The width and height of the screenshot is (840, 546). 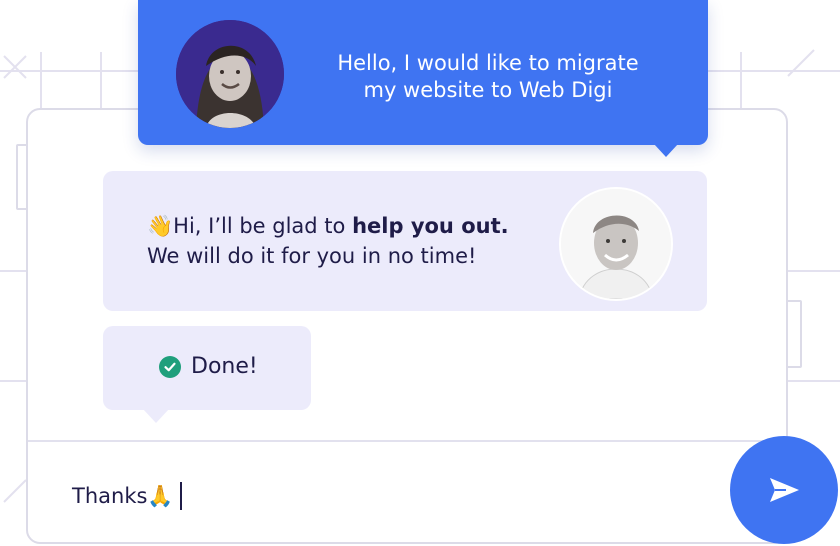 What do you see at coordinates (407, 441) in the screenshot?
I see `composer-divider` at bounding box center [407, 441].